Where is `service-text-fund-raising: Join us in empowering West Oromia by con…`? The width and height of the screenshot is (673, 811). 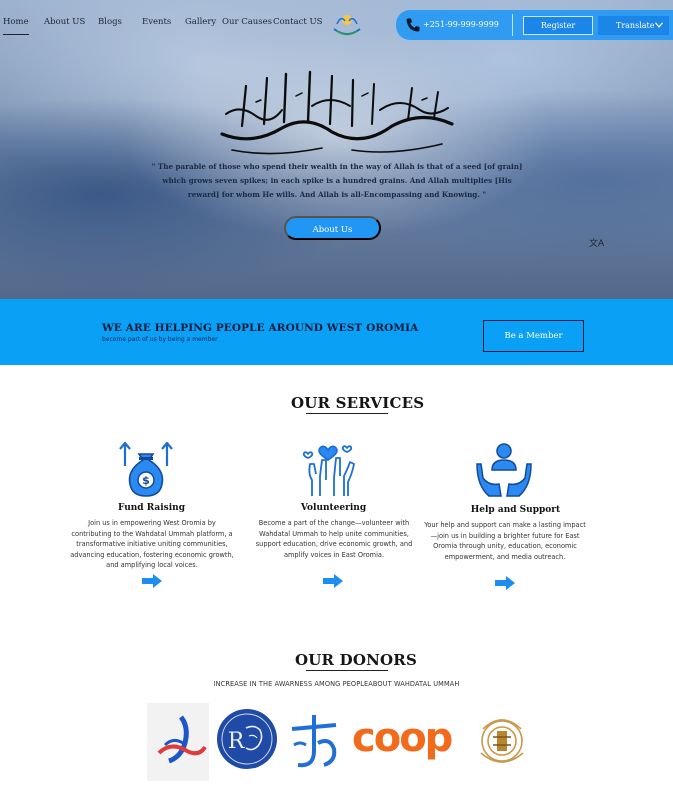
service-text-fund-raising: Join us in empowering West Oromia by con… is located at coordinates (152, 544).